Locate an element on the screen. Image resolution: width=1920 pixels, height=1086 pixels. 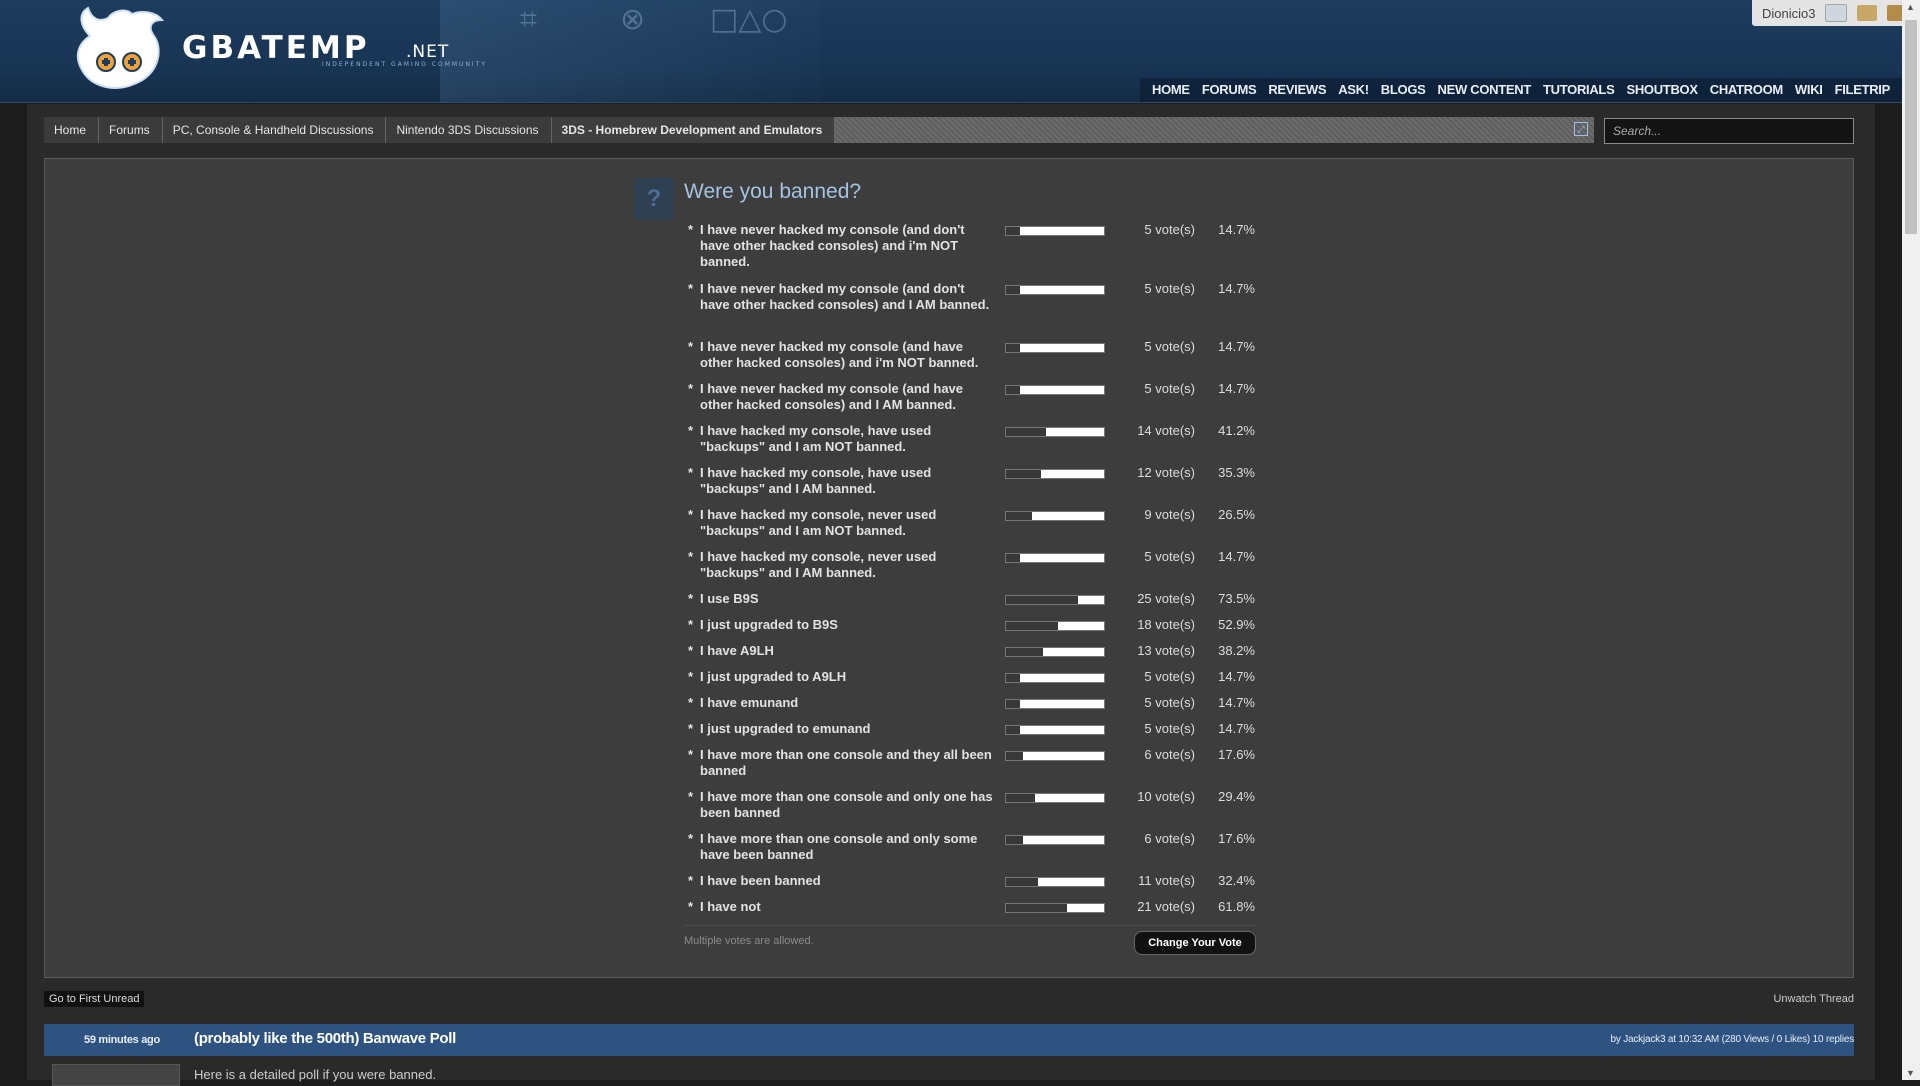
nav-tutorials: TUTORIALS is located at coordinates (1578, 90).